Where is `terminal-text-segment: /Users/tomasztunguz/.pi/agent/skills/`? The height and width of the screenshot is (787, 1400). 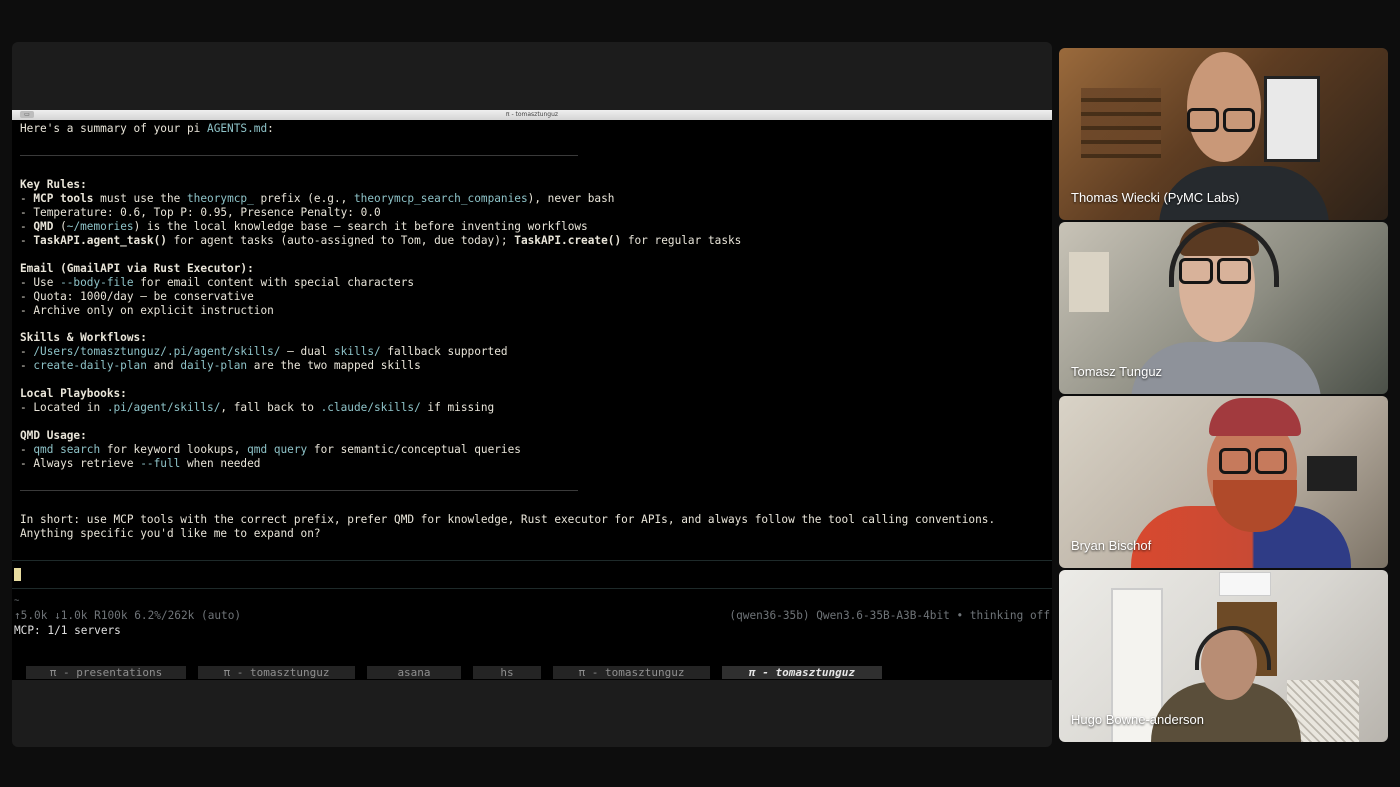
terminal-text-segment: /Users/tomasztunguz/.pi/agent/skills/ is located at coordinates (157, 351).